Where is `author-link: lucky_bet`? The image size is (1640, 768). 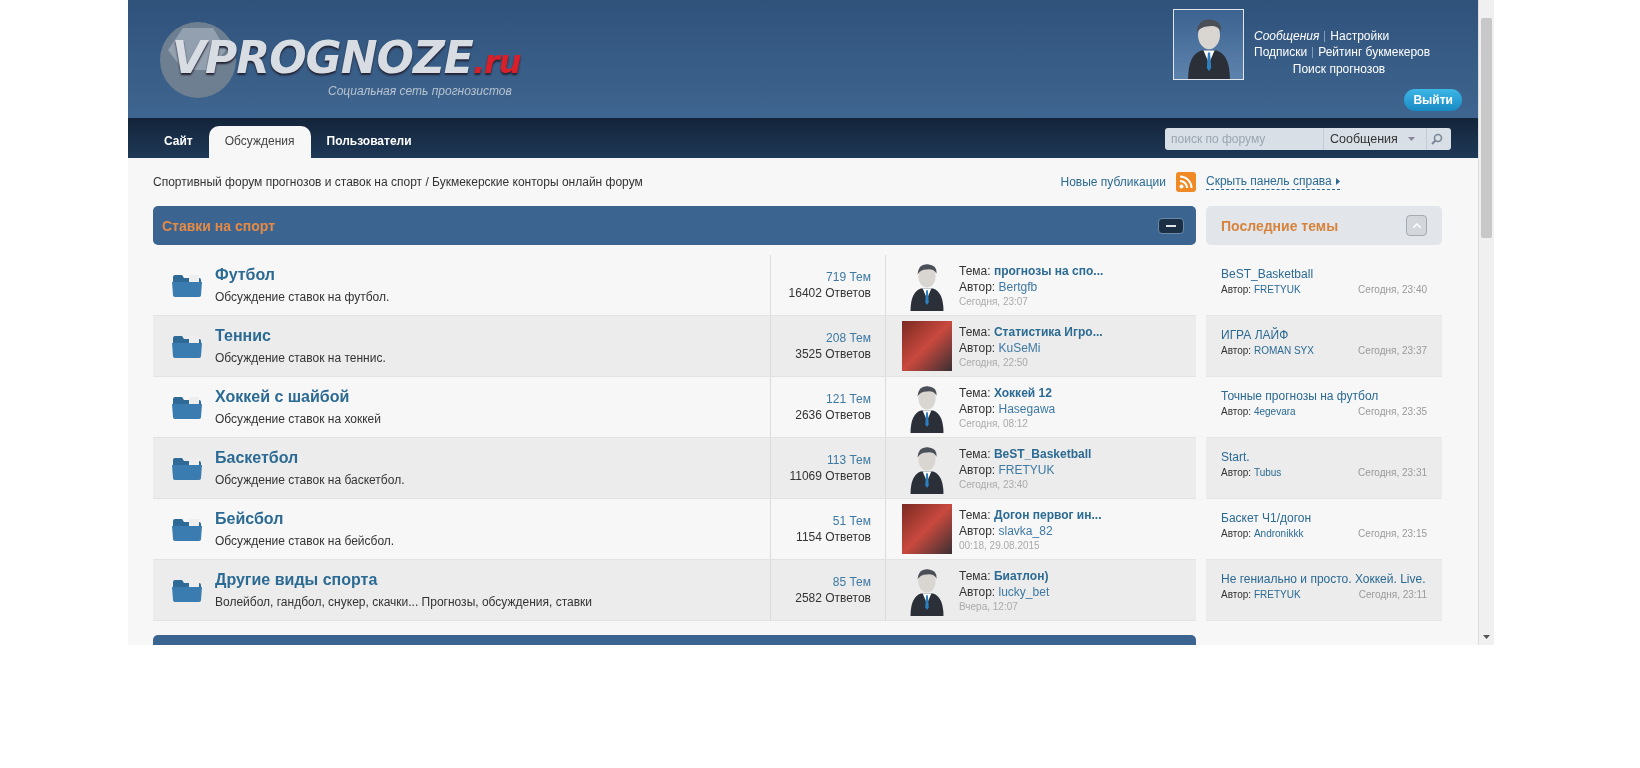 author-link: lucky_bet is located at coordinates (1024, 591).